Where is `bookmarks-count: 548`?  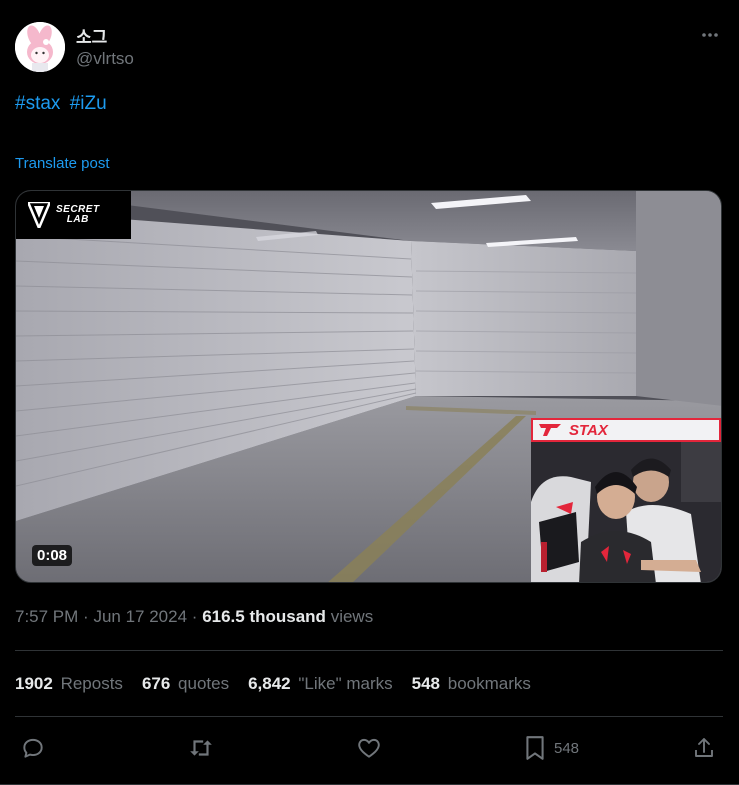
bookmarks-count: 548 is located at coordinates (426, 683).